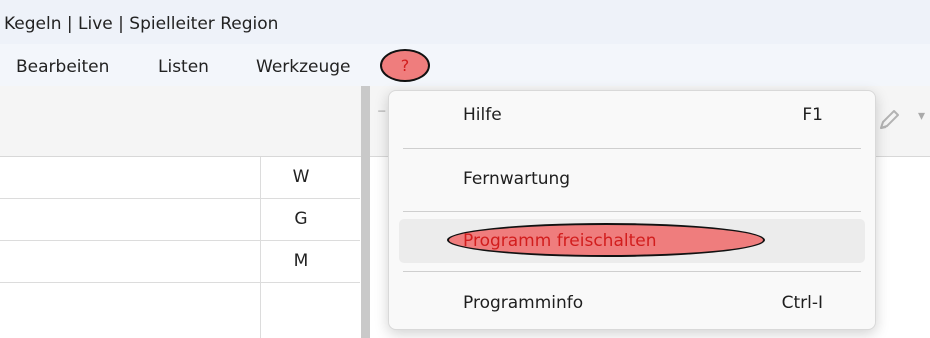  Describe the element at coordinates (365, 212) in the screenshot. I see `panel-splitter` at that location.